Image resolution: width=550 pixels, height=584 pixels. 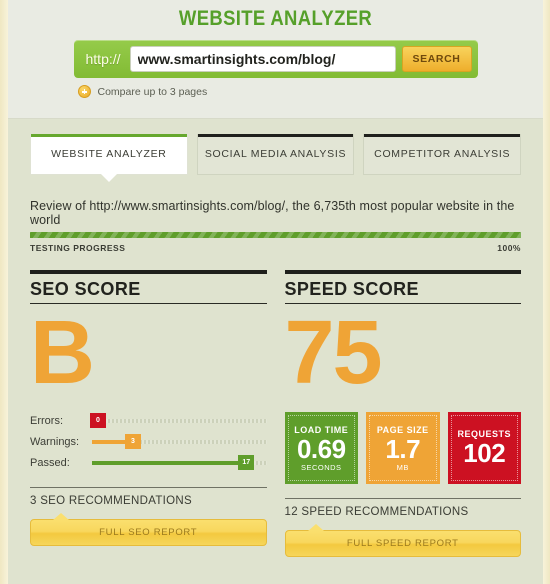 I want to click on full-seo-report-button: FULL SEO REPORT, so click(x=148, y=529).